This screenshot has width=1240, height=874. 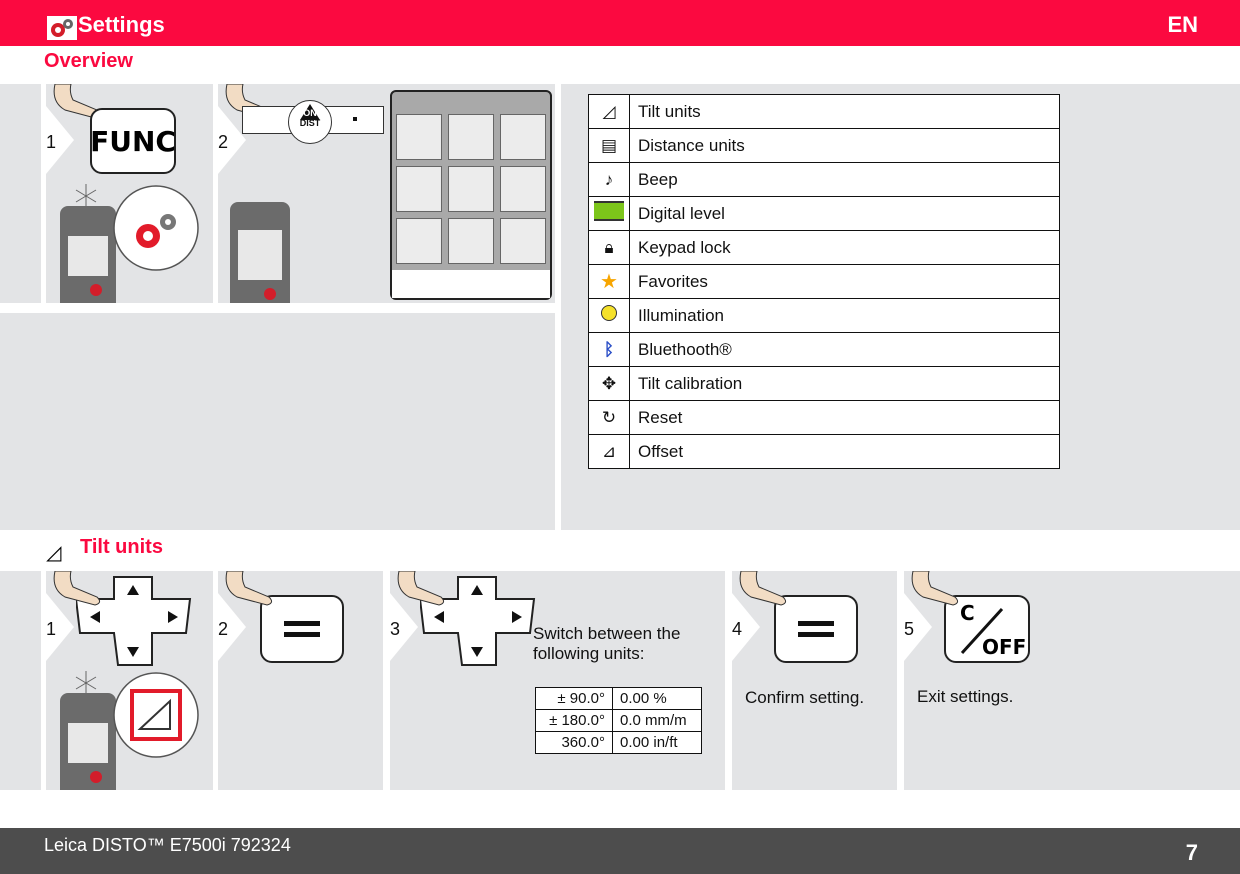 What do you see at coordinates (557, 680) in the screenshot?
I see `tilt-step-3: 3 Switch between the following units:` at bounding box center [557, 680].